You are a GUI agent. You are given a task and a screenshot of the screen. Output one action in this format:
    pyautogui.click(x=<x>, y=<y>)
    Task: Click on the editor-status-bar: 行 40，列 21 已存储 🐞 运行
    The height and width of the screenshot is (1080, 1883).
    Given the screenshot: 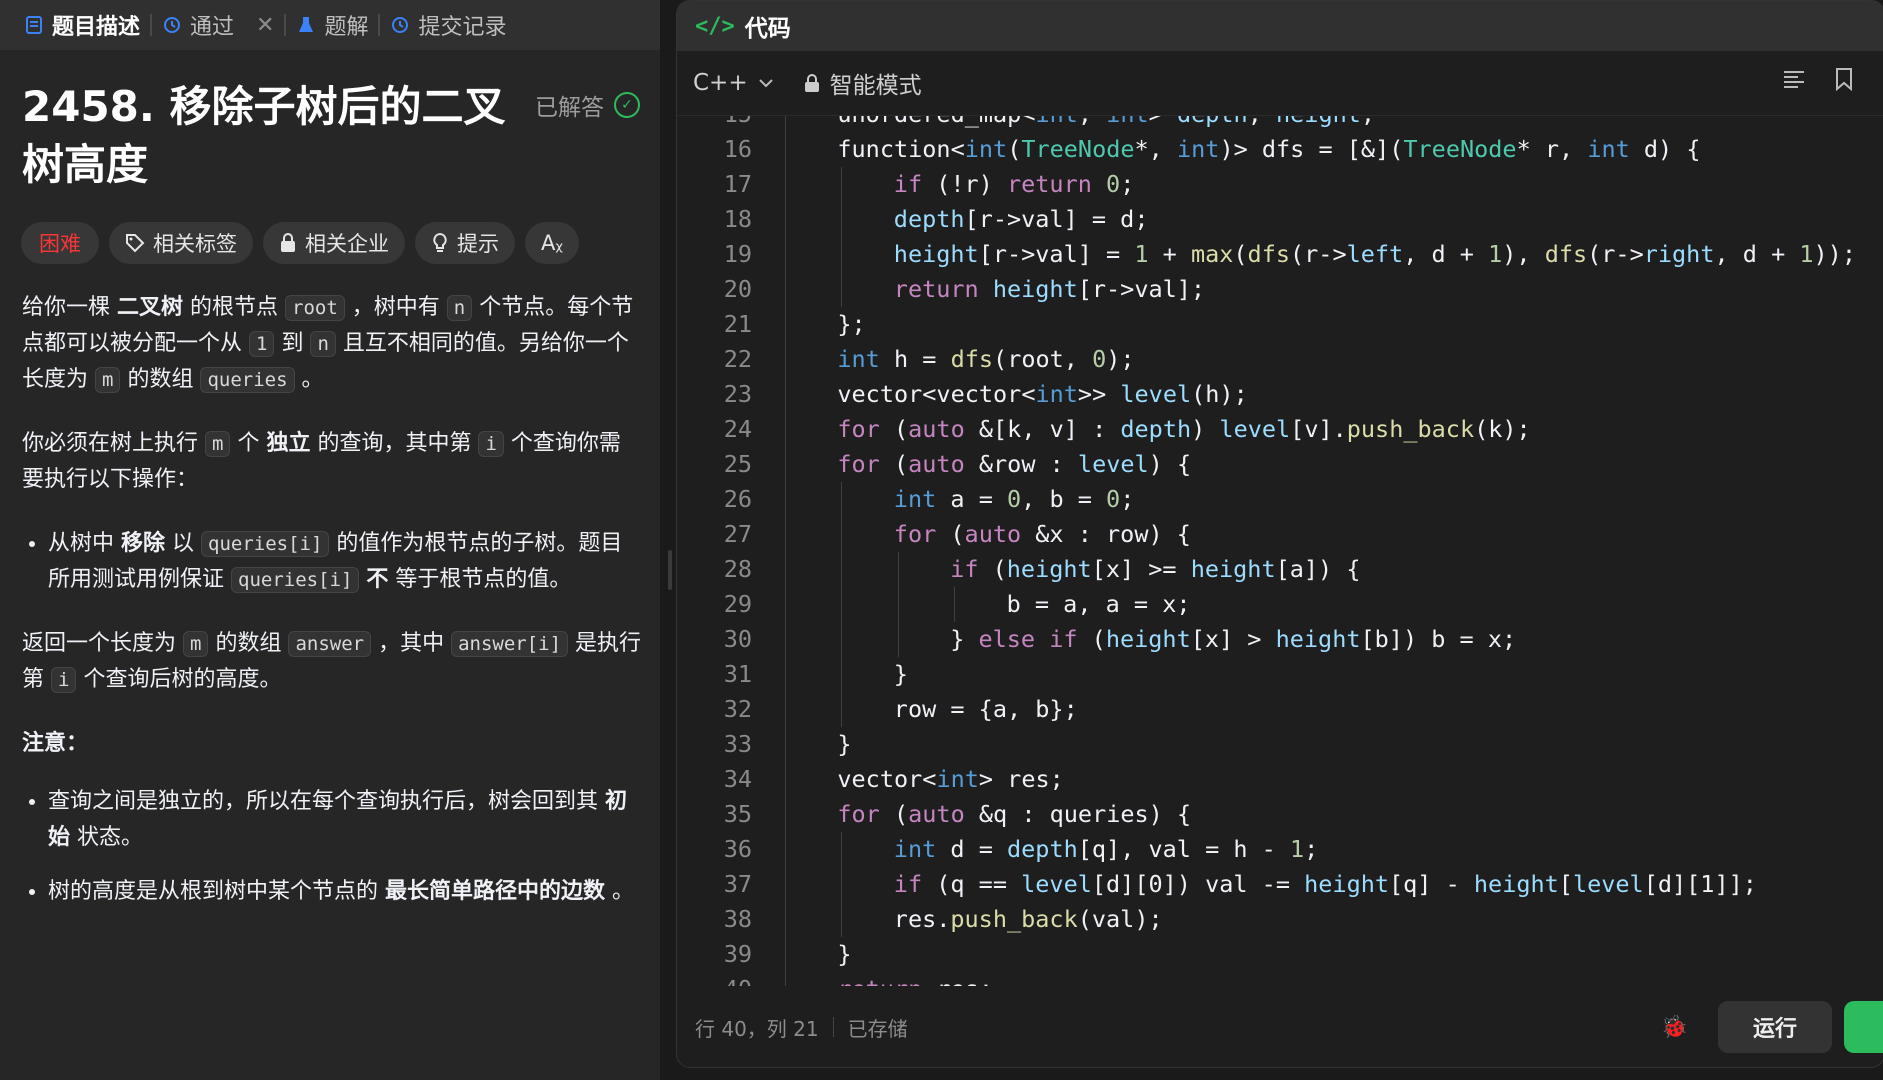 What is the action you would take?
    pyautogui.click(x=1280, y=1027)
    